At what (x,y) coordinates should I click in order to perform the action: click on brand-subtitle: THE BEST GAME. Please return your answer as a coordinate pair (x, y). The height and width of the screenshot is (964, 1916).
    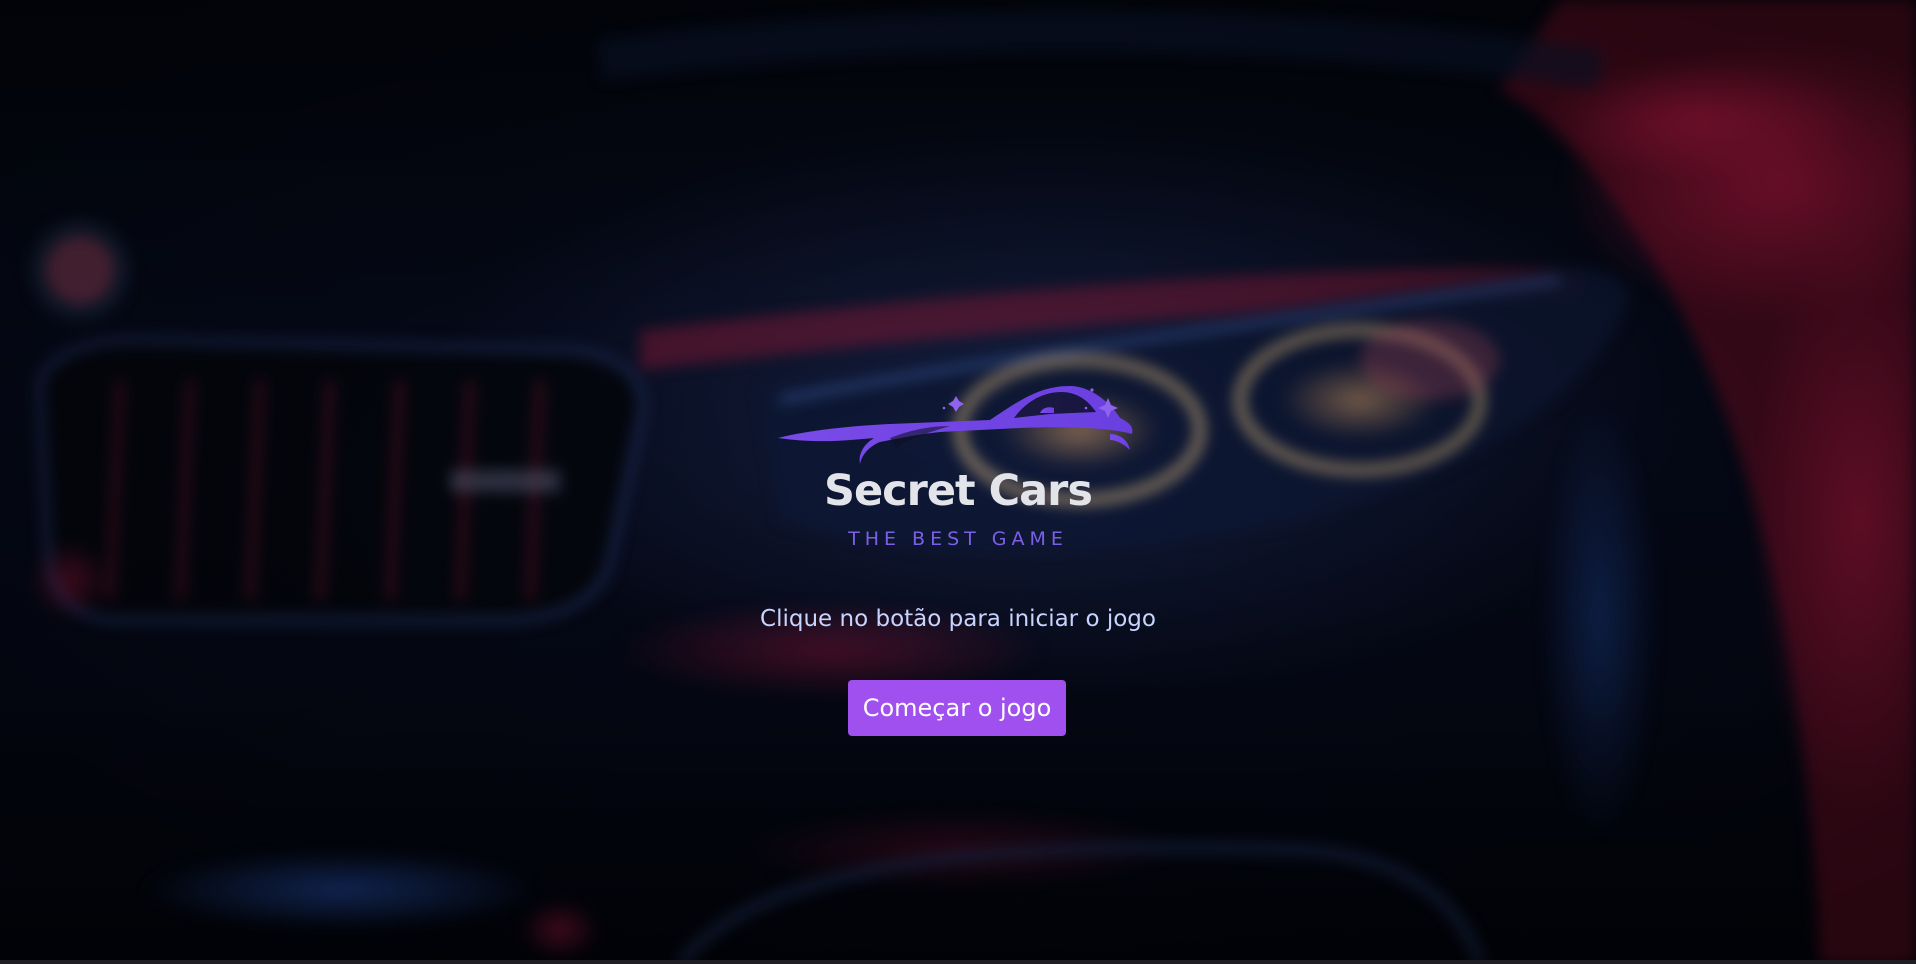
    Looking at the image, I should click on (958, 539).